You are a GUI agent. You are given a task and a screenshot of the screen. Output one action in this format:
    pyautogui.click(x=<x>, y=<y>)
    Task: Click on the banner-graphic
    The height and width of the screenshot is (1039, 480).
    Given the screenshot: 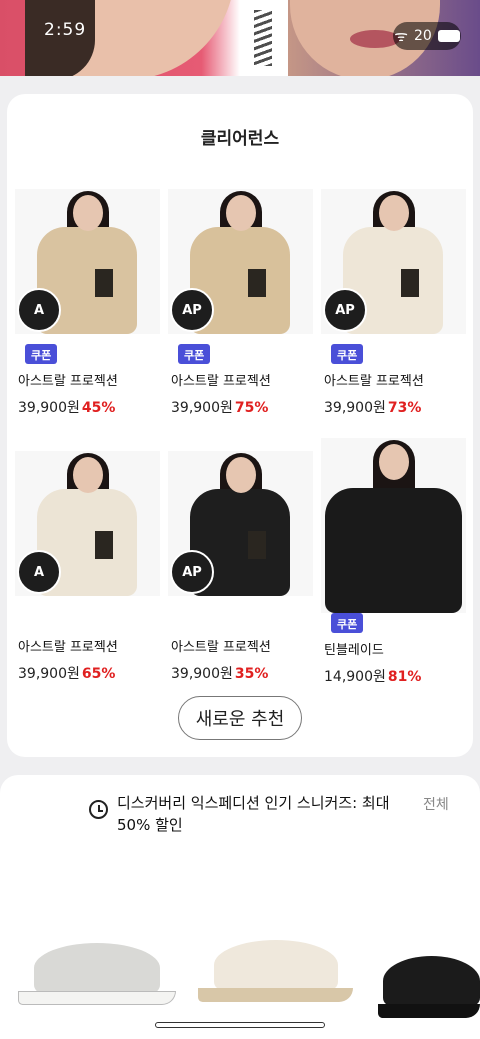 What is the action you would take?
    pyautogui.click(x=264, y=38)
    